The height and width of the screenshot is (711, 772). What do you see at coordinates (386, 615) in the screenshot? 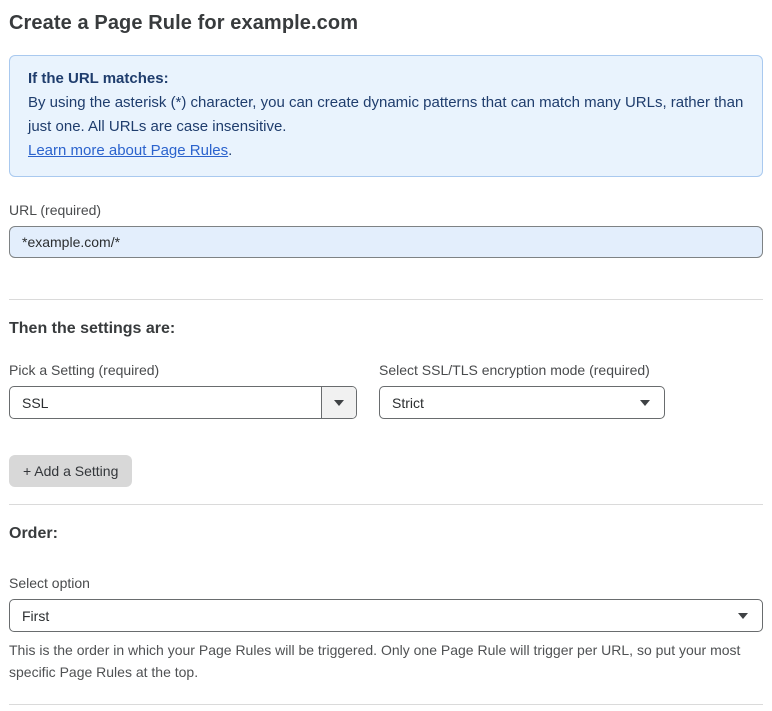
I see `order-select: First` at bounding box center [386, 615].